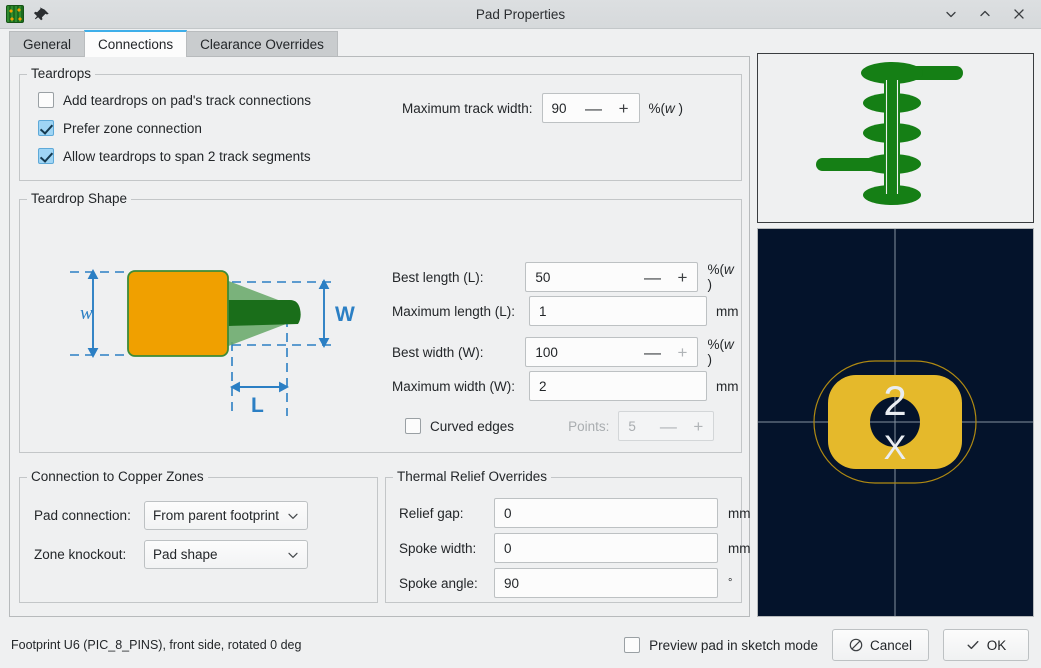  I want to click on ok-button: OK, so click(986, 645).